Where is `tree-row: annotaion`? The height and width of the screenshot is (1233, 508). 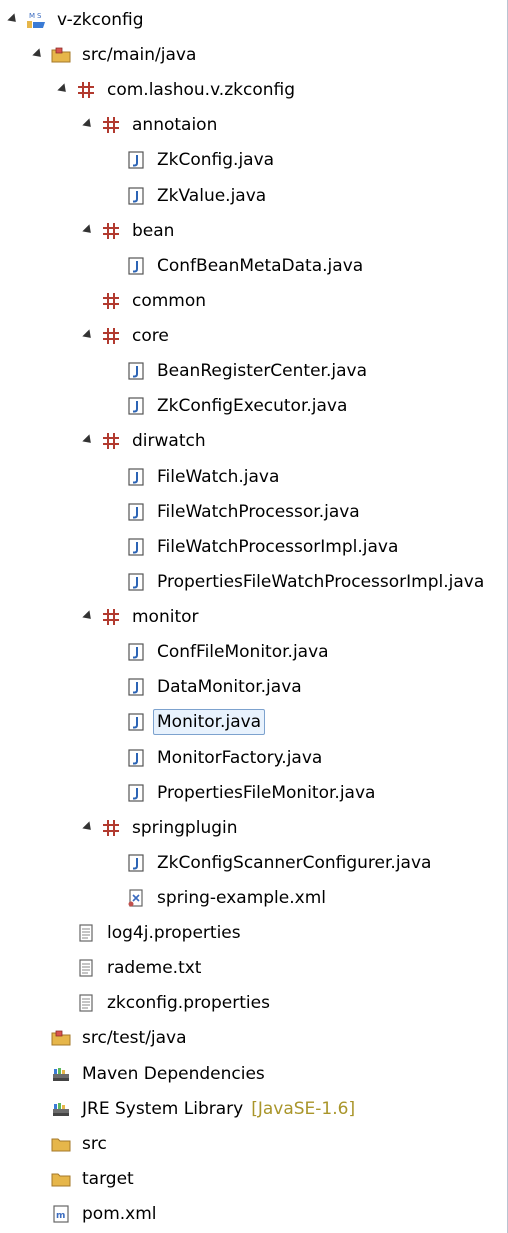
tree-row: annotaion is located at coordinates (254, 125).